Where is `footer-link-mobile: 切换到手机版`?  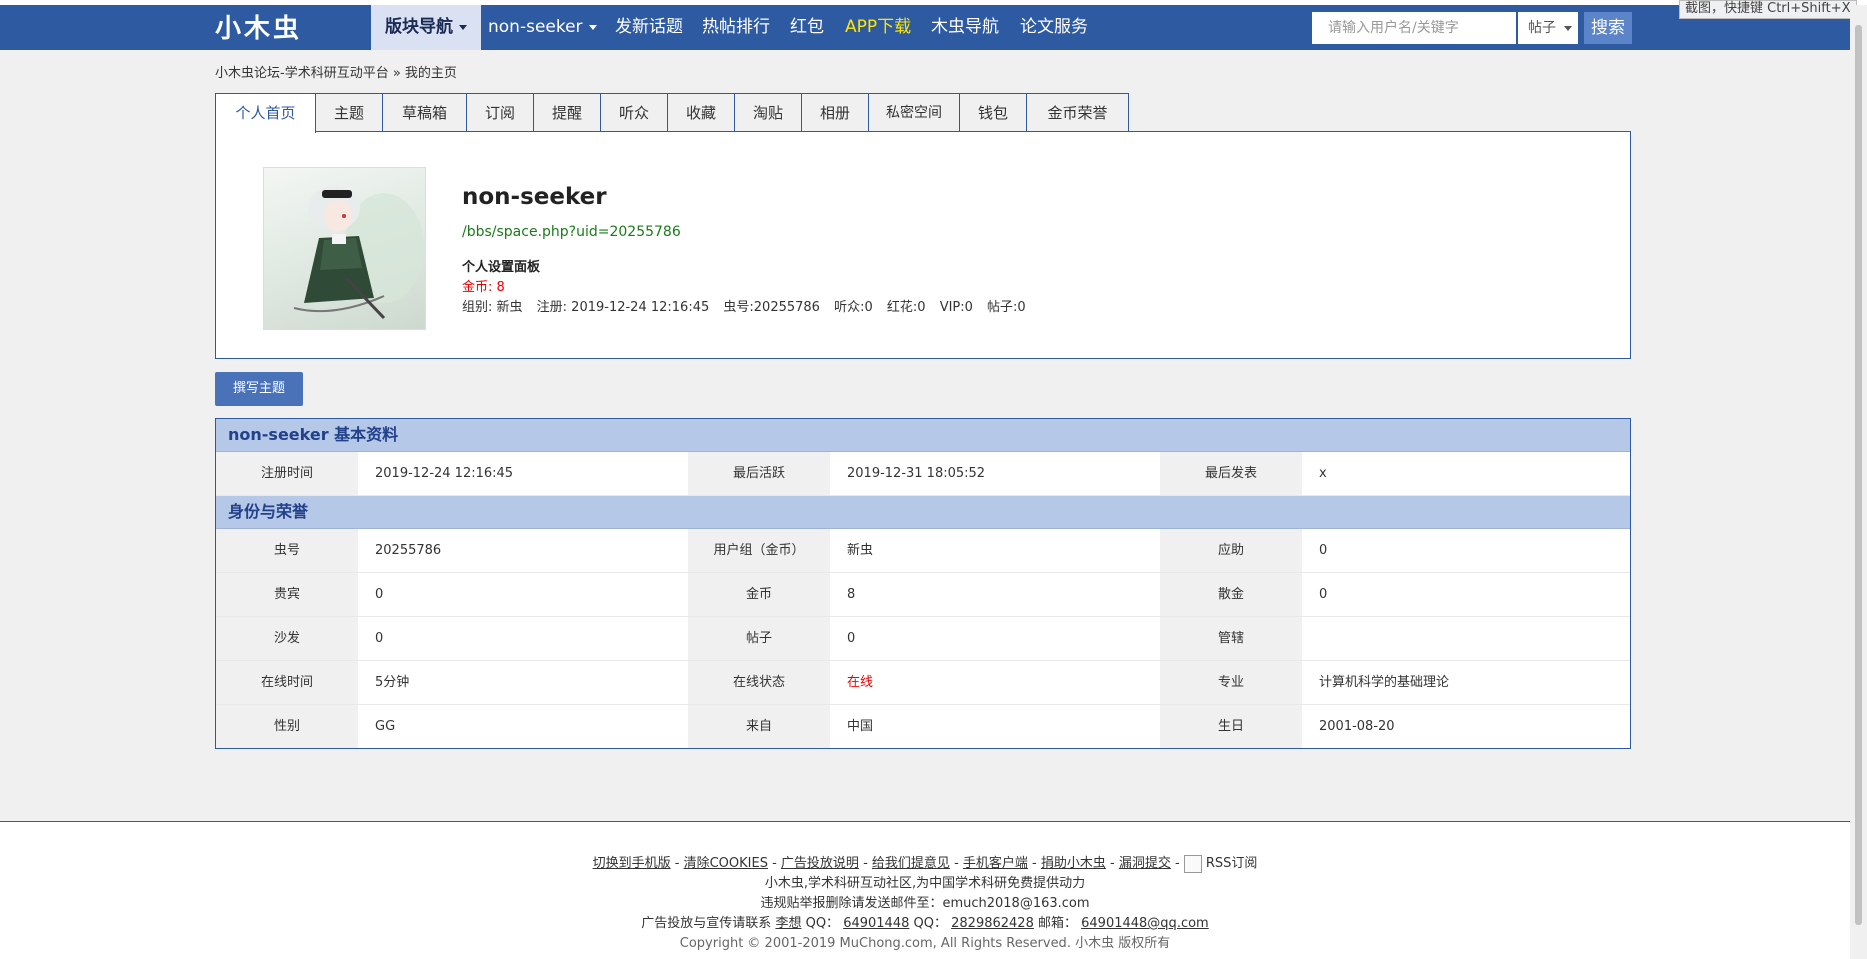 footer-link-mobile: 切换到手机版 is located at coordinates (632, 863).